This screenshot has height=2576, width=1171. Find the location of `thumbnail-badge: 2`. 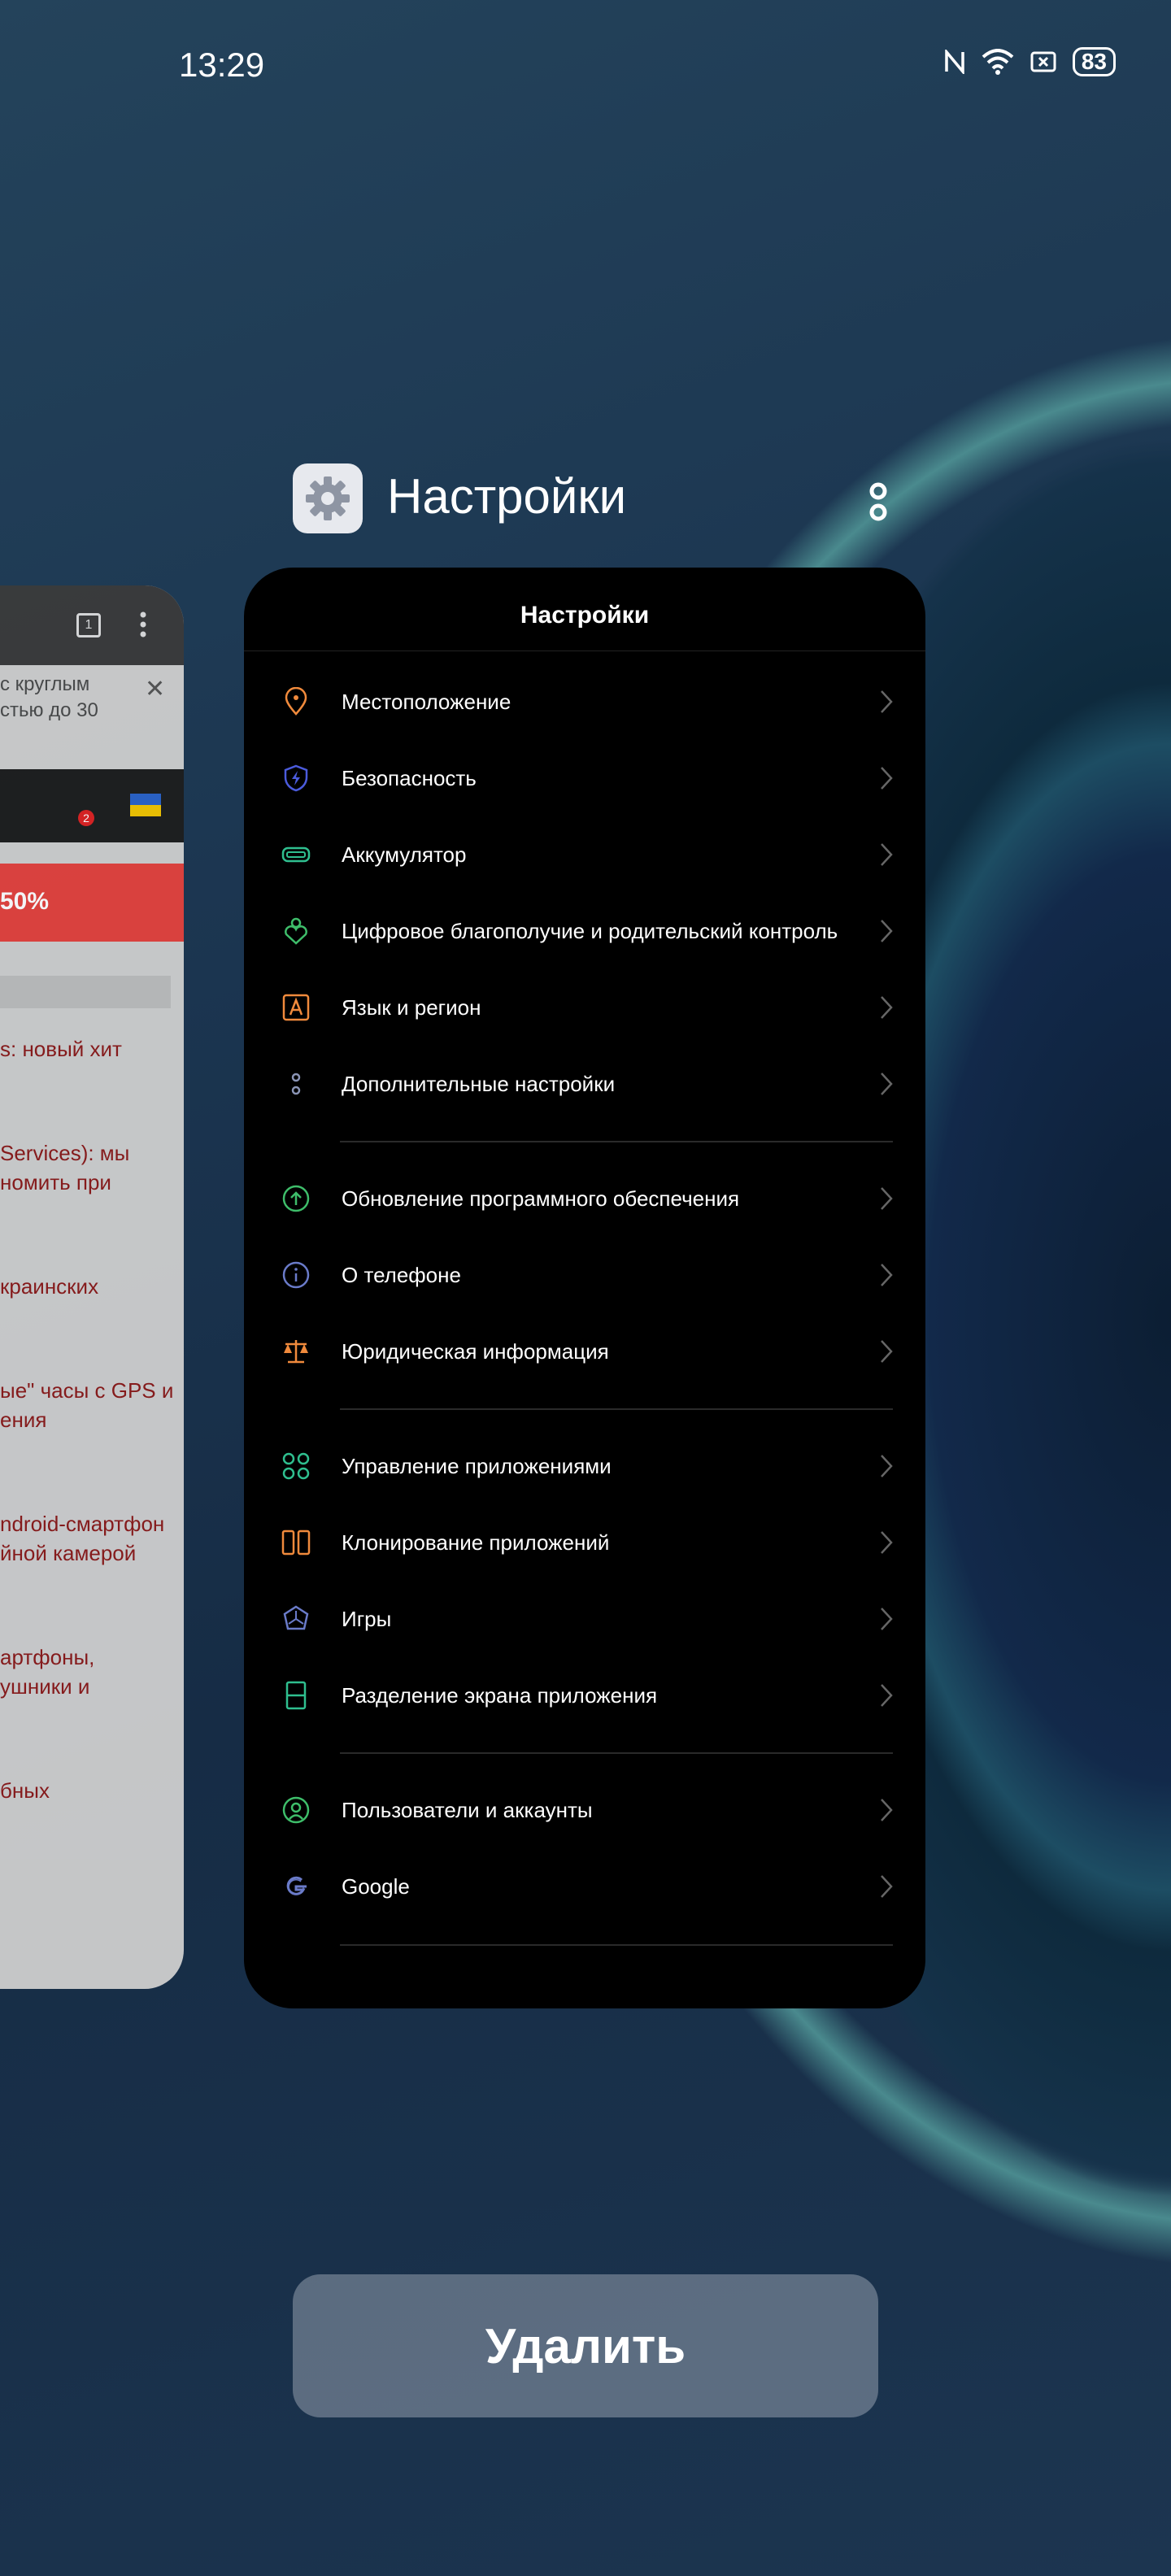

thumbnail-badge: 2 is located at coordinates (86, 818).